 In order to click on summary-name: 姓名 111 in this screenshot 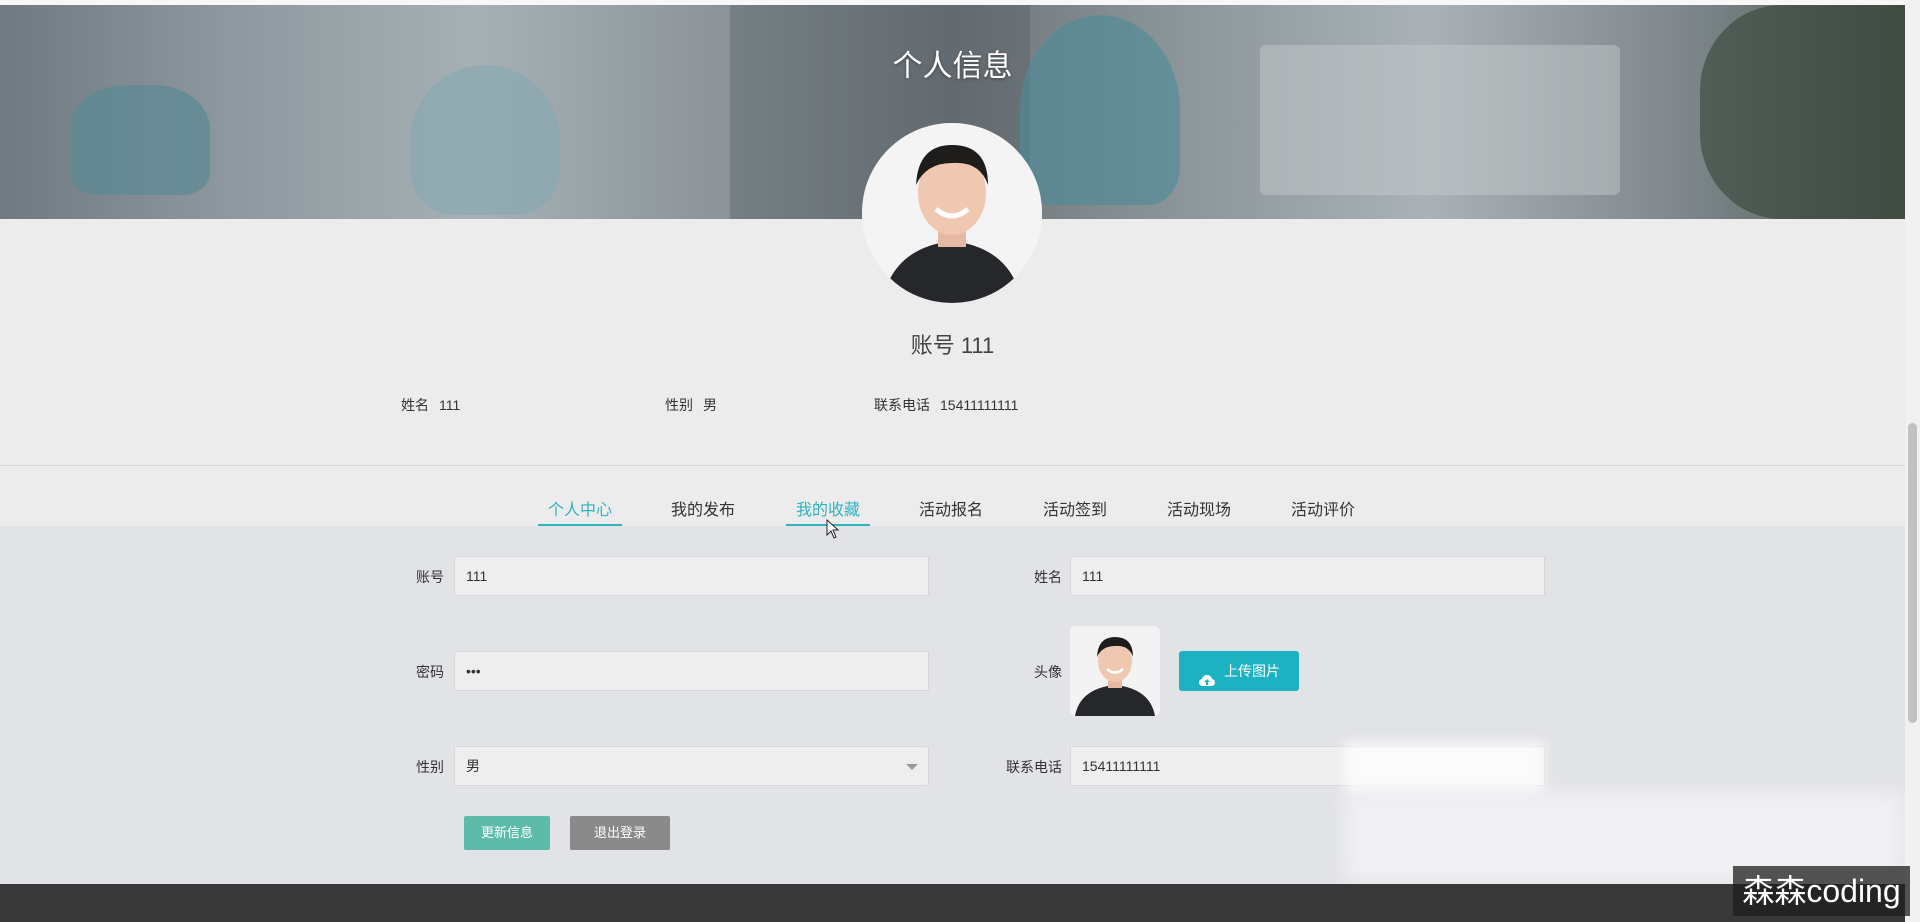, I will do `click(430, 405)`.